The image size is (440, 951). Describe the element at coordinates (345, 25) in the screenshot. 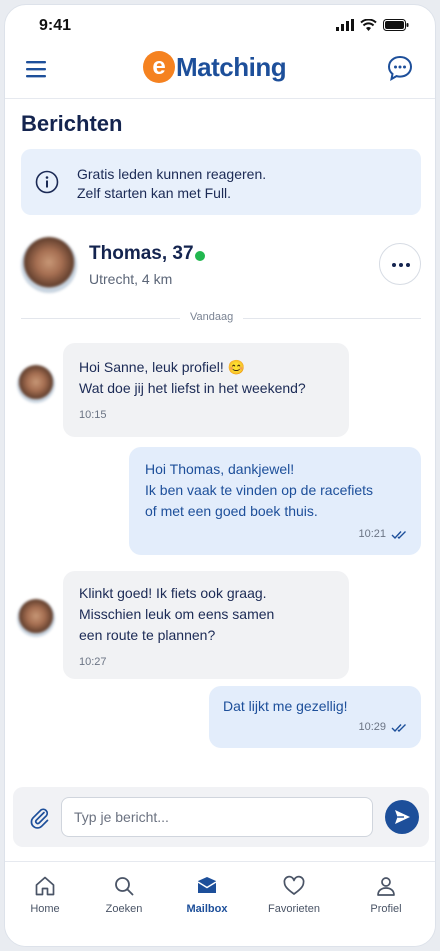

I see `signal-icon` at that location.